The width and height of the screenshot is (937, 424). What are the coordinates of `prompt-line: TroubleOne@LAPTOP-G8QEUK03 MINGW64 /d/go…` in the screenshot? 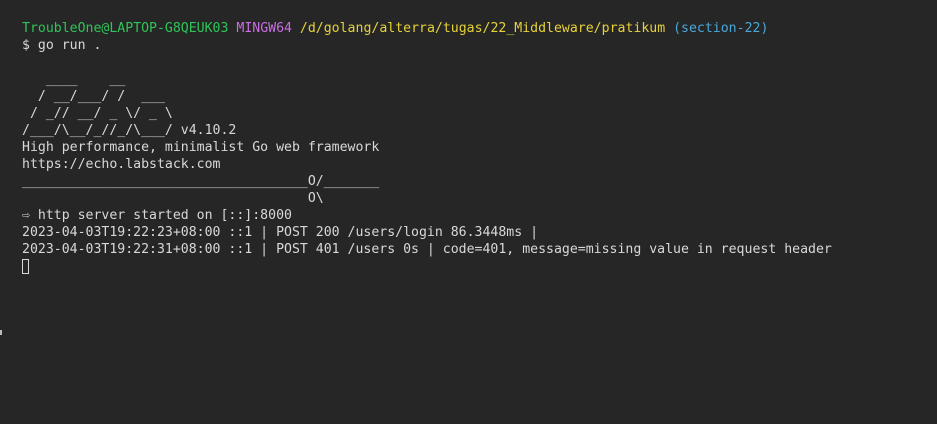 It's located at (479, 28).